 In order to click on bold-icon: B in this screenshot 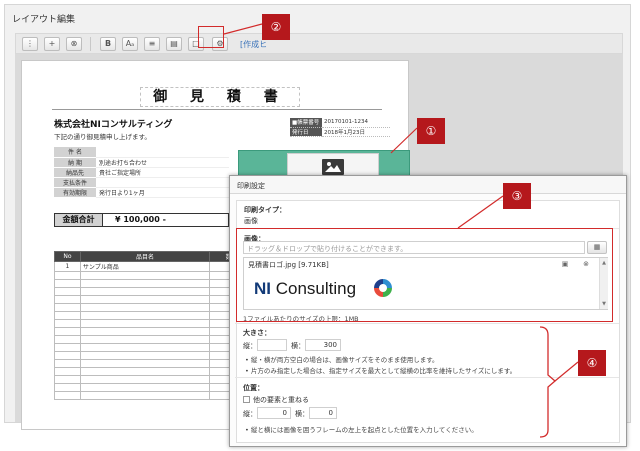, I will do `click(108, 44)`.